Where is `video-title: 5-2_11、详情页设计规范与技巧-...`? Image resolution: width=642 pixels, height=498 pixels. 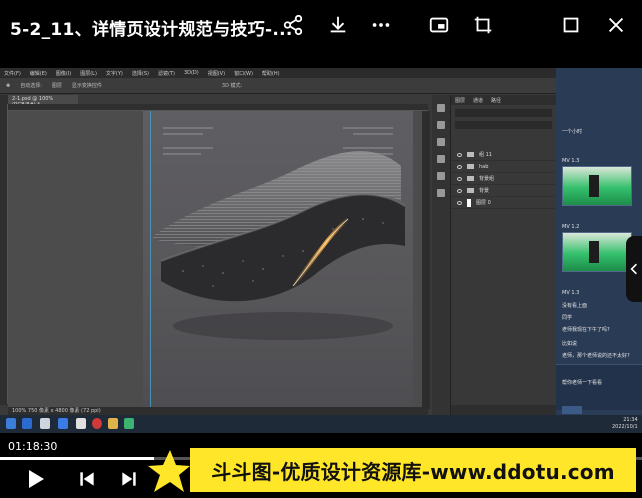
video-title: 5-2_11、详情页设计规范与技巧-... is located at coordinates (151, 30).